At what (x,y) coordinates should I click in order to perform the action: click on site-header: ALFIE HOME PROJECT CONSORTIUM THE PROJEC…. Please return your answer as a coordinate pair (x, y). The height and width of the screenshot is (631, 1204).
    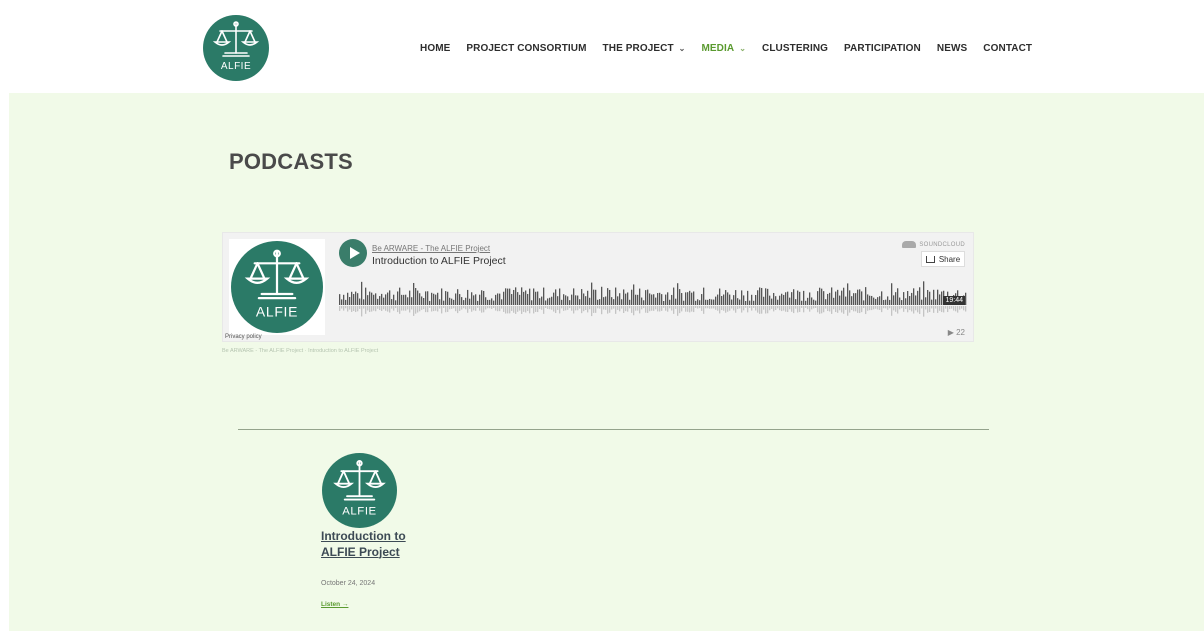
    Looking at the image, I should click on (602, 46).